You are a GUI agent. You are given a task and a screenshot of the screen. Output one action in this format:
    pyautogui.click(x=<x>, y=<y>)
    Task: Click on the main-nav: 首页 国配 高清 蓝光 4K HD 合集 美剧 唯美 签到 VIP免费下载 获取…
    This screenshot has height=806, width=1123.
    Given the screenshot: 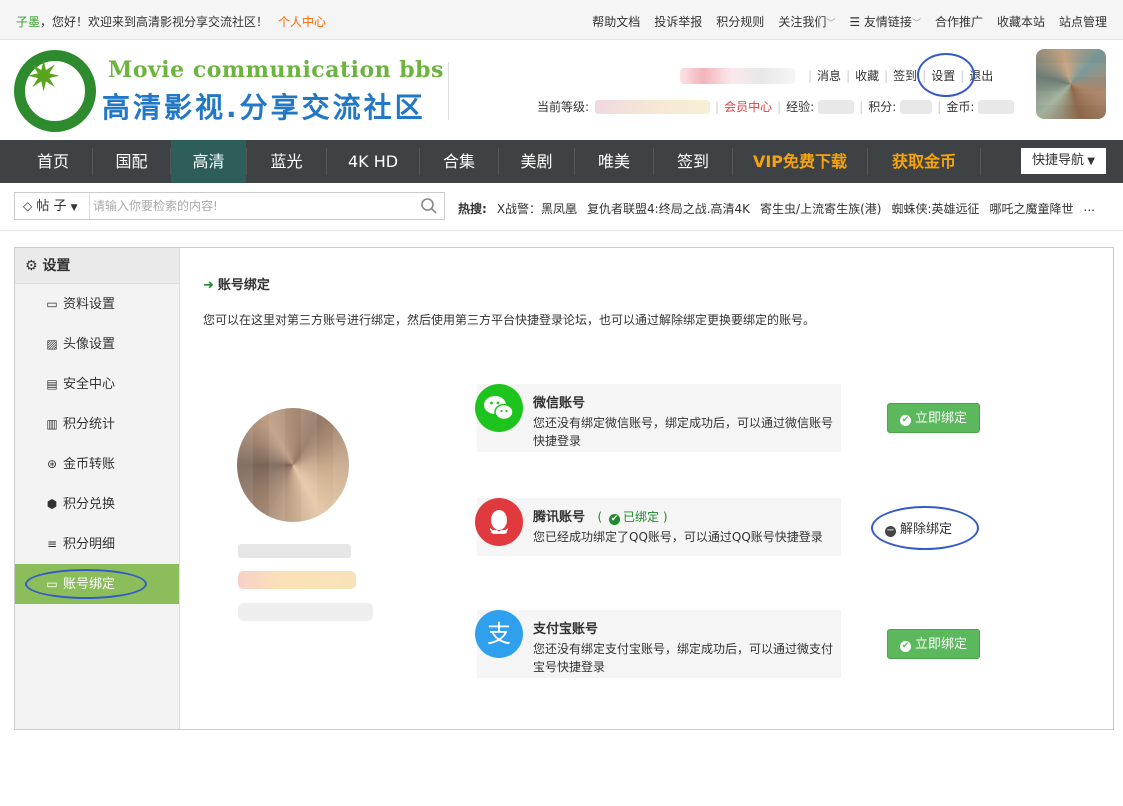 What is the action you would take?
    pyautogui.click(x=561, y=161)
    